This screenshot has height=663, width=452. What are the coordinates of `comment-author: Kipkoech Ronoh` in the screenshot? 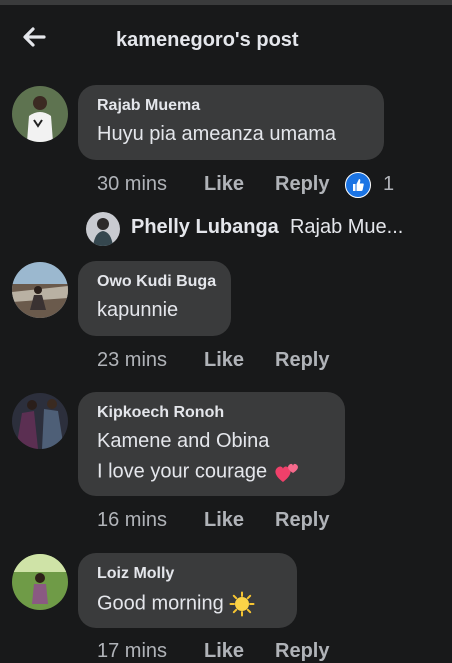 It's located at (160, 413).